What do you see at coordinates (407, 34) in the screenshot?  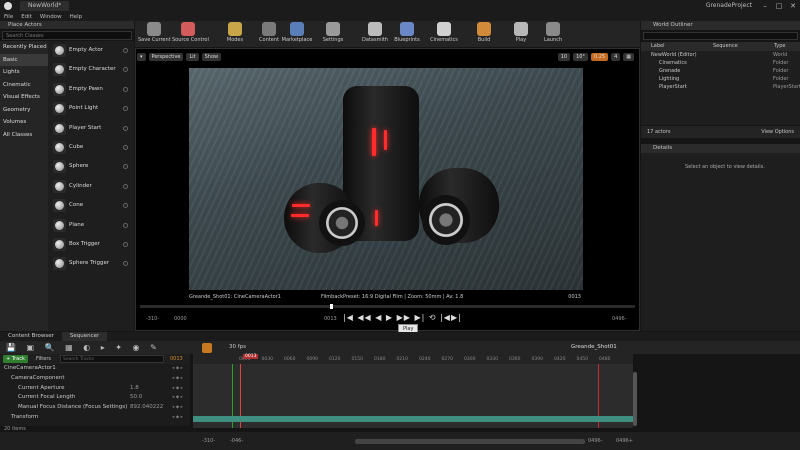 I see `toolbar-blueprints-button: Blueprints` at bounding box center [407, 34].